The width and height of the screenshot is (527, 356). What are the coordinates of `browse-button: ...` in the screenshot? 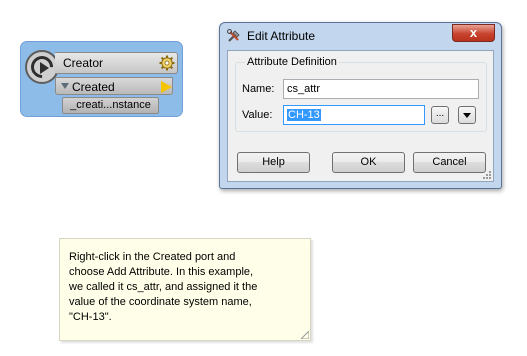 It's located at (440, 115).